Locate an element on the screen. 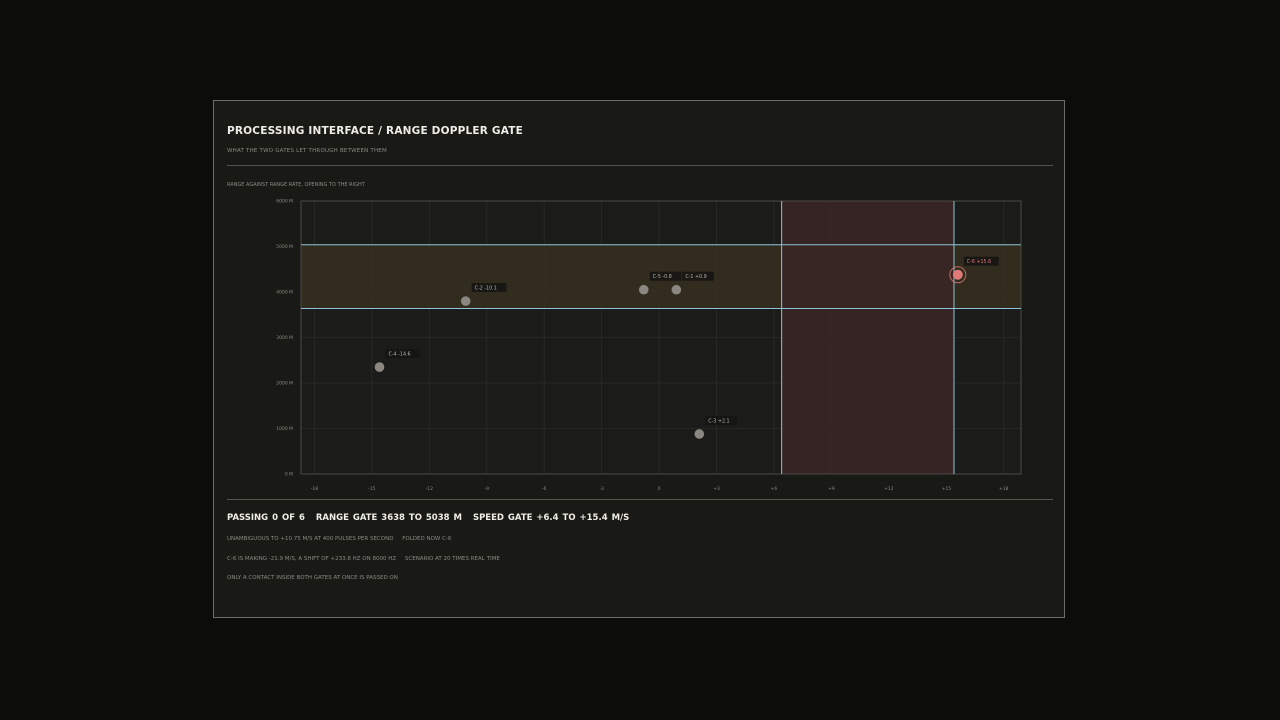 The height and width of the screenshot is (720, 1280). divider-top is located at coordinates (640, 165).